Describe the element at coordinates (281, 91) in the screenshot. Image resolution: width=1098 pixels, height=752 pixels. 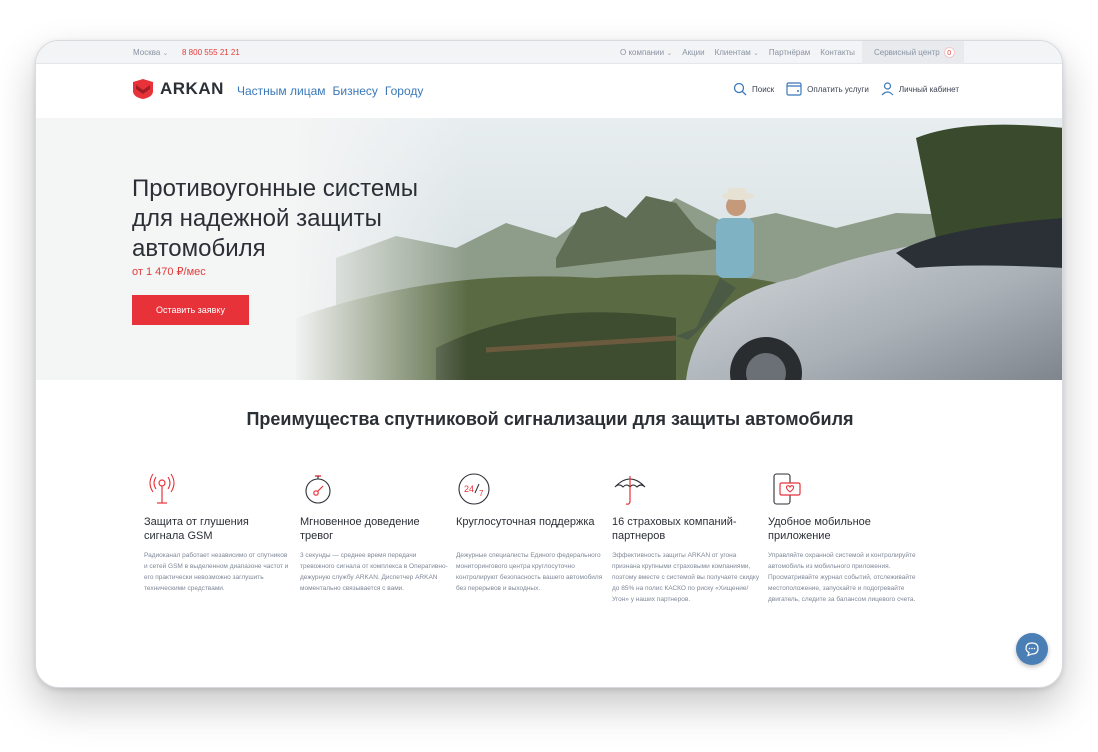
I see `nav-private: Частным лицам` at that location.